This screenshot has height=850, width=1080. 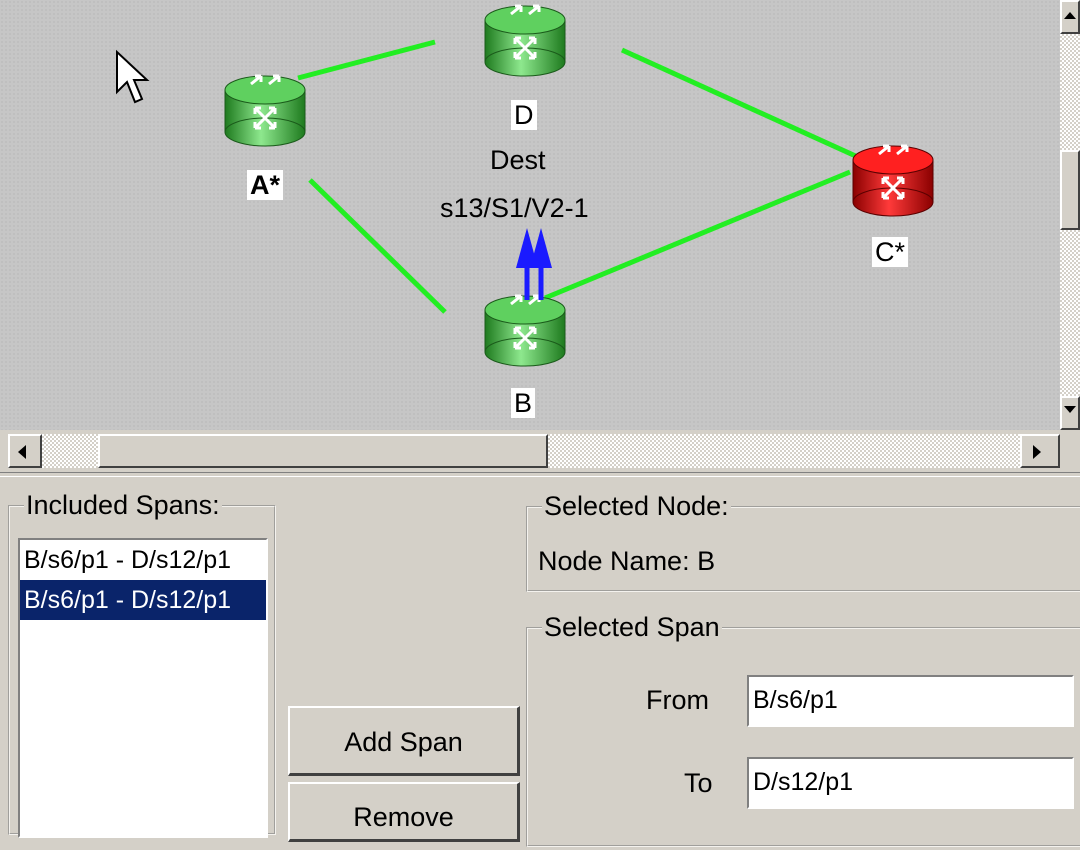 I want to click on link-a-d, so click(x=366, y=60).